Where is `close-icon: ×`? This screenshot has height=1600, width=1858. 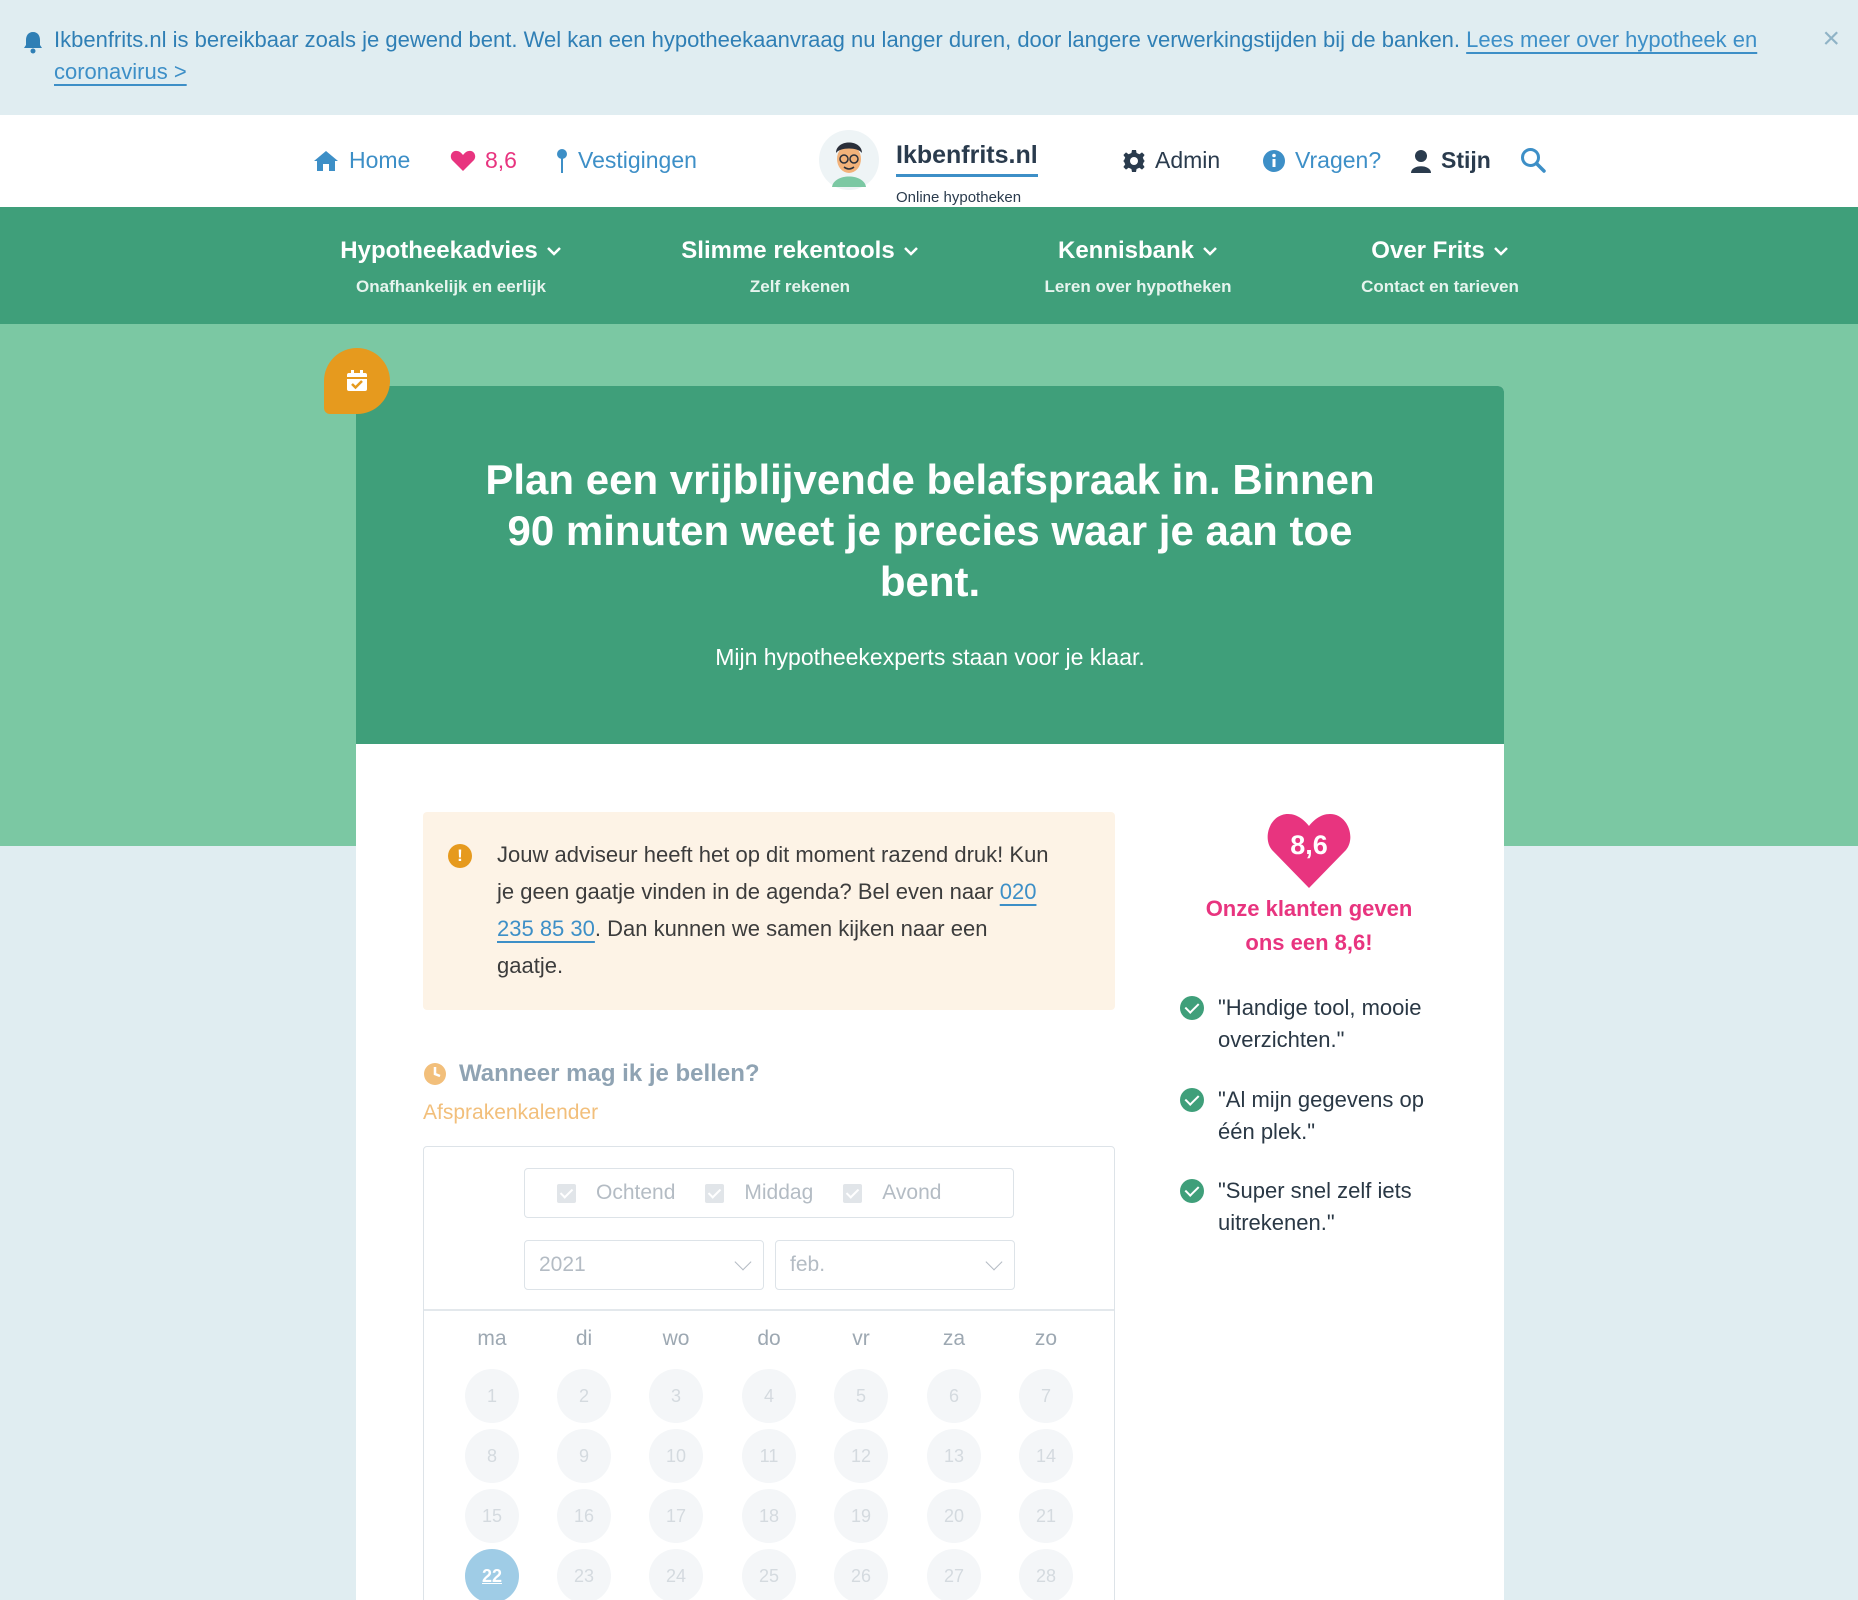
close-icon: × is located at coordinates (1831, 39).